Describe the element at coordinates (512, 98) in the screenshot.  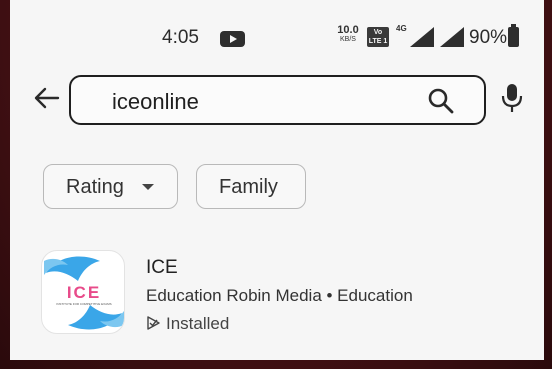
I see `mic-icon` at that location.